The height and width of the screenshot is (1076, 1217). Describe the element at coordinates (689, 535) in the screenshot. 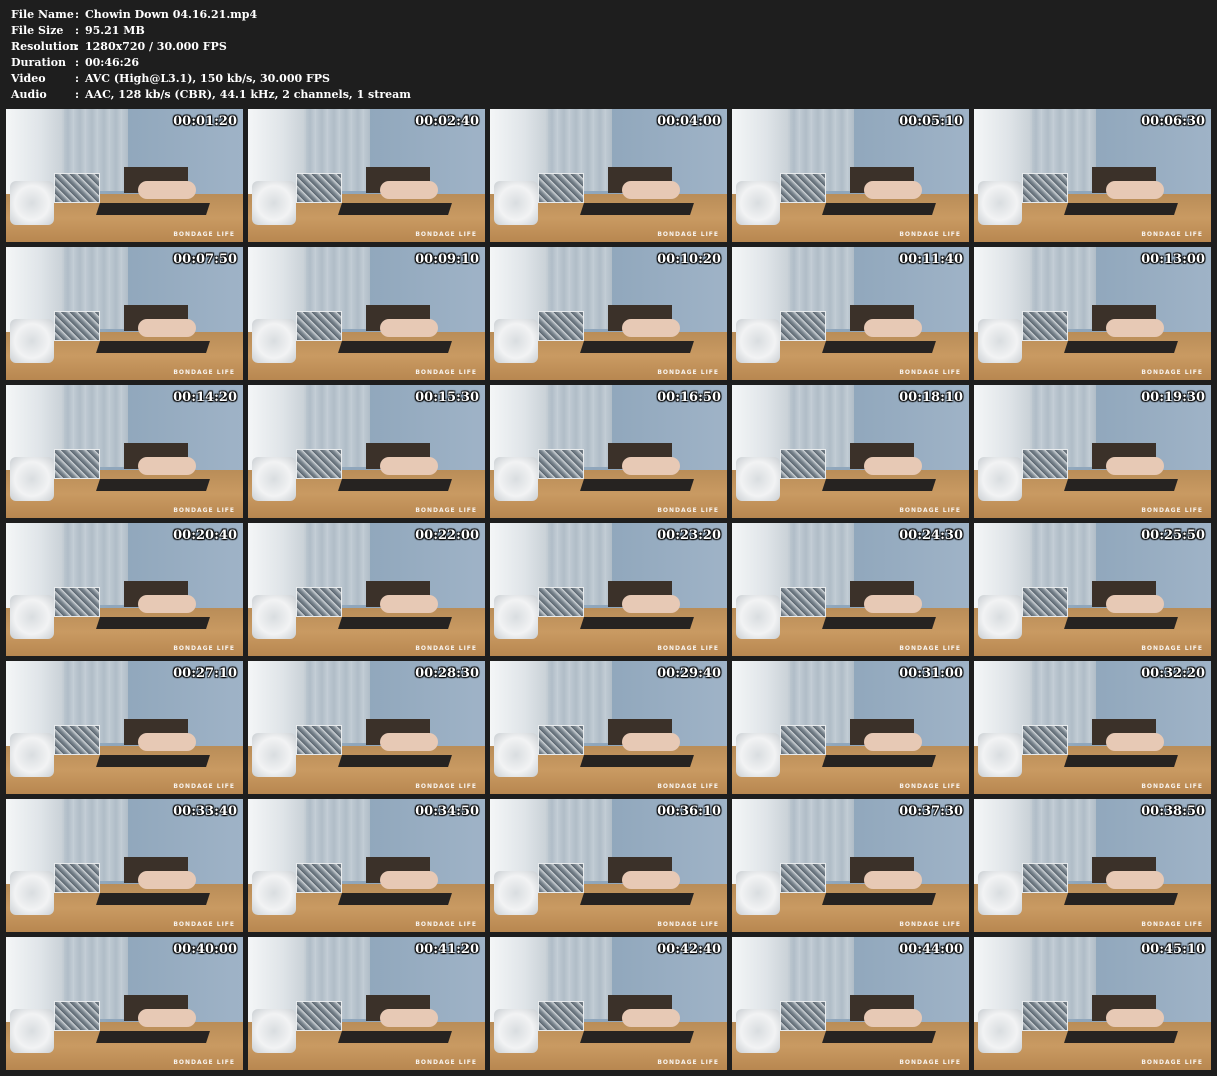

I see `thumbnail-timestamp: 00:23:20` at that location.